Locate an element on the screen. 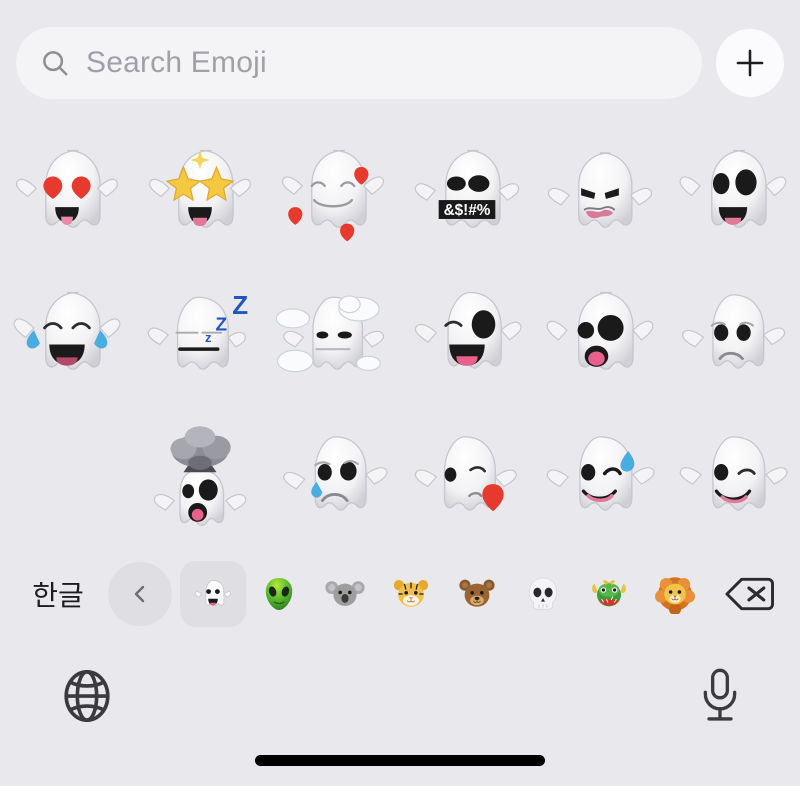  add-sticker-button is located at coordinates (750, 63).